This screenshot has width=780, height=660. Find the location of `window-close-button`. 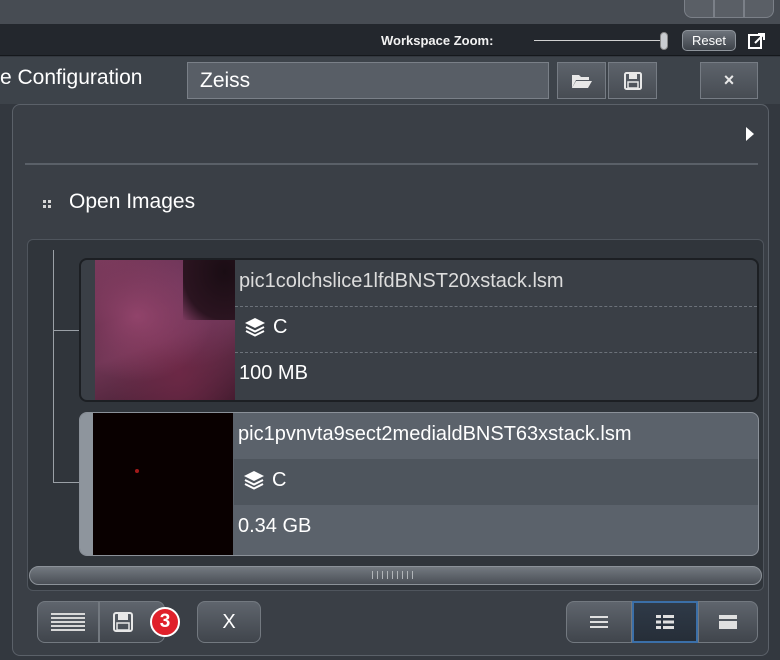

window-close-button is located at coordinates (759, 9).